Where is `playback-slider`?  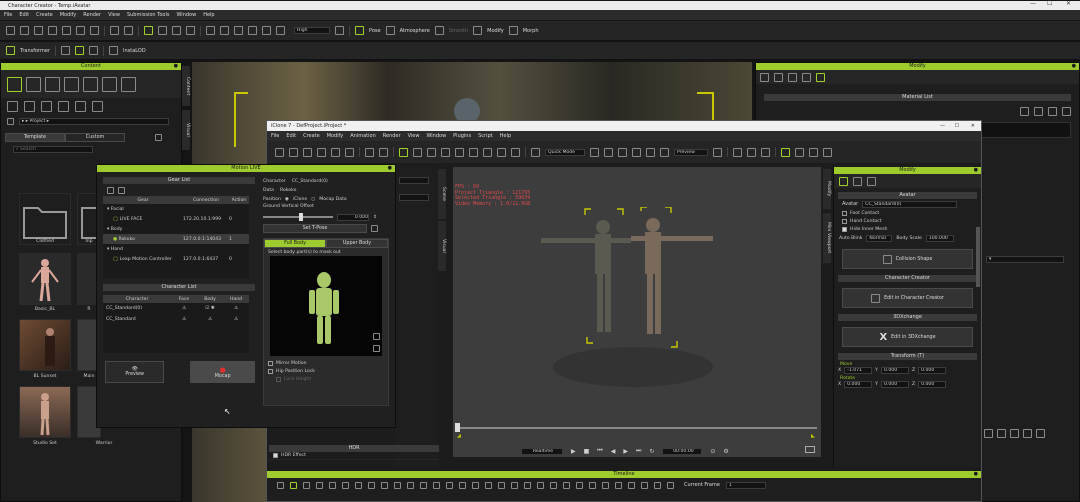 playback-slider is located at coordinates (637, 428).